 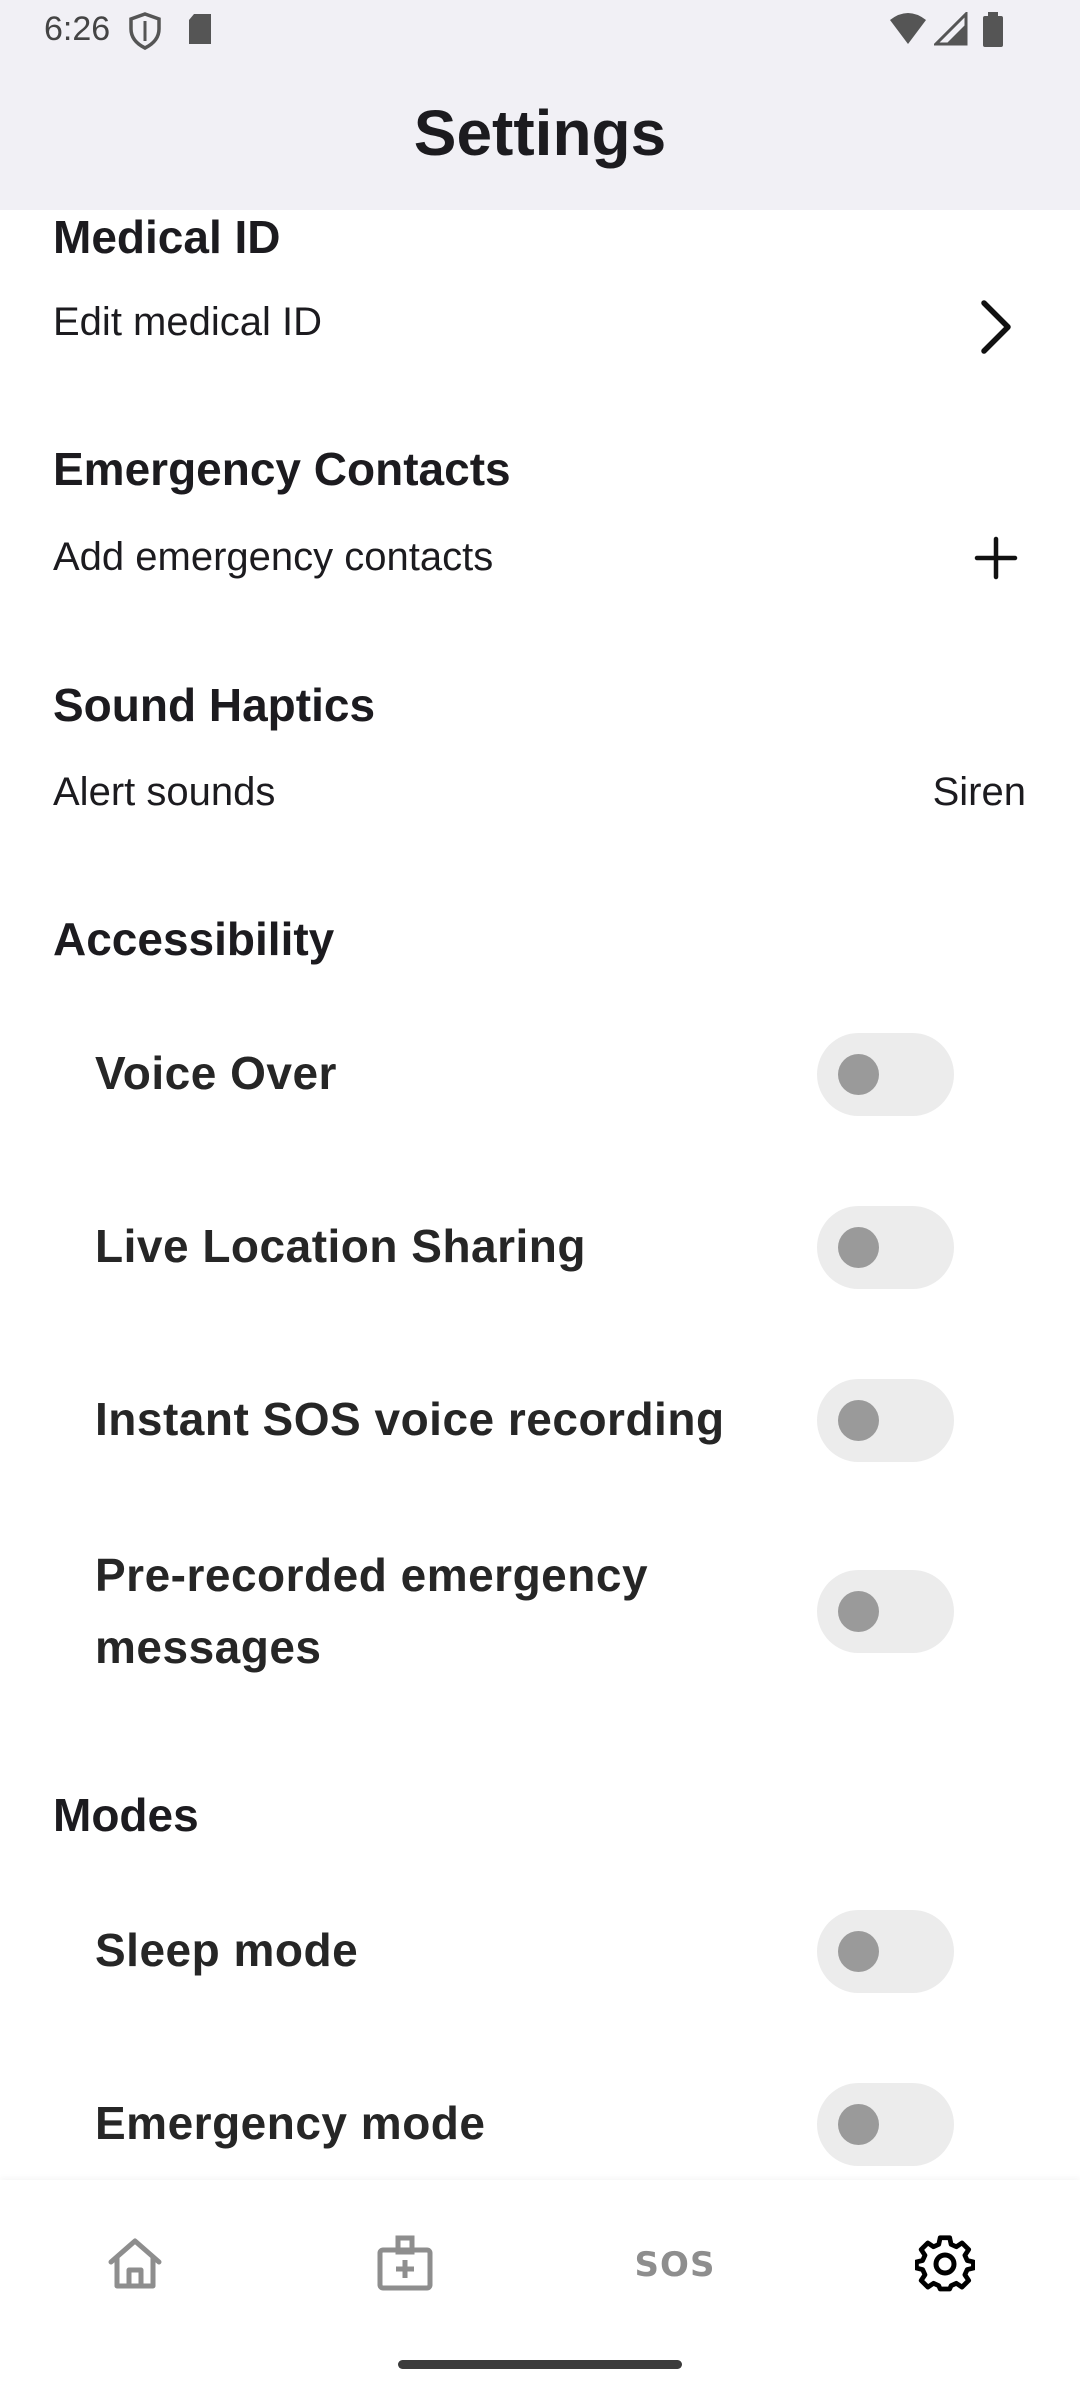 I want to click on status-time: 6:26, so click(x=77, y=29).